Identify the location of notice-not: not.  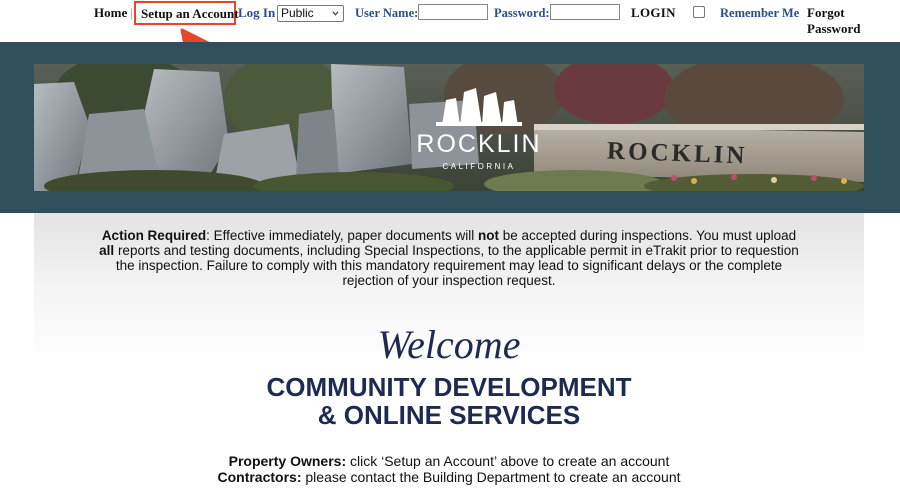
(488, 235).